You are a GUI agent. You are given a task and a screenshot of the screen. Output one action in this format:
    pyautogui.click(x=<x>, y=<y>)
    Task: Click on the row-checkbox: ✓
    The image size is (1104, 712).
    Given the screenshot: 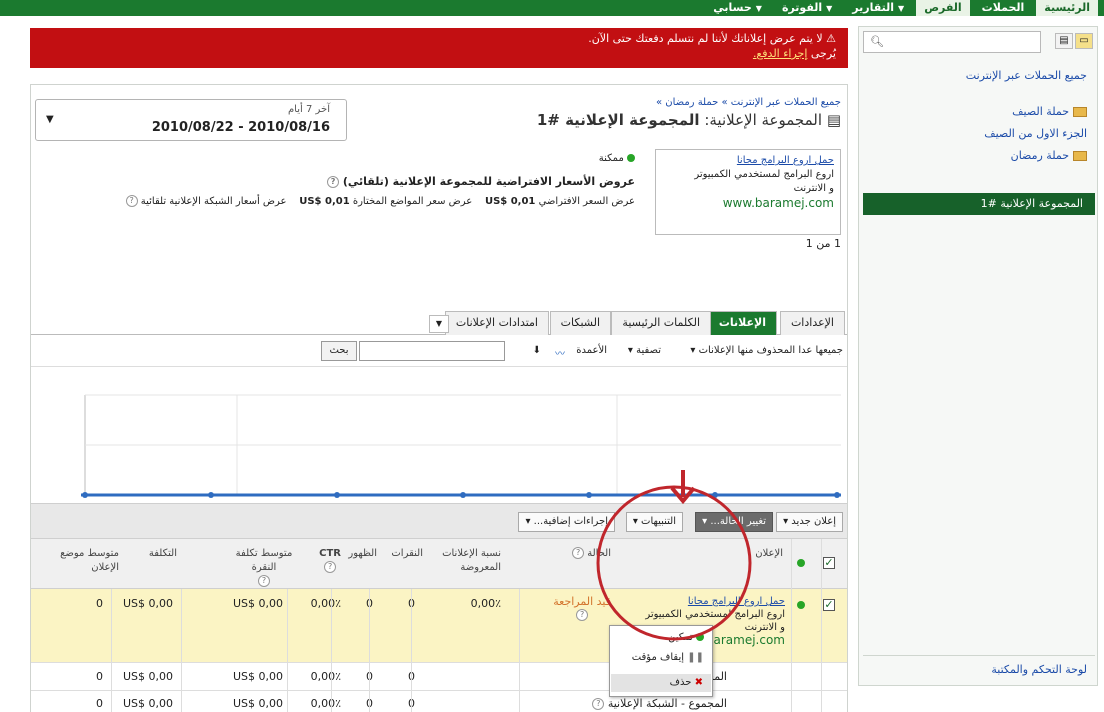 What is the action you would take?
    pyautogui.click(x=829, y=605)
    